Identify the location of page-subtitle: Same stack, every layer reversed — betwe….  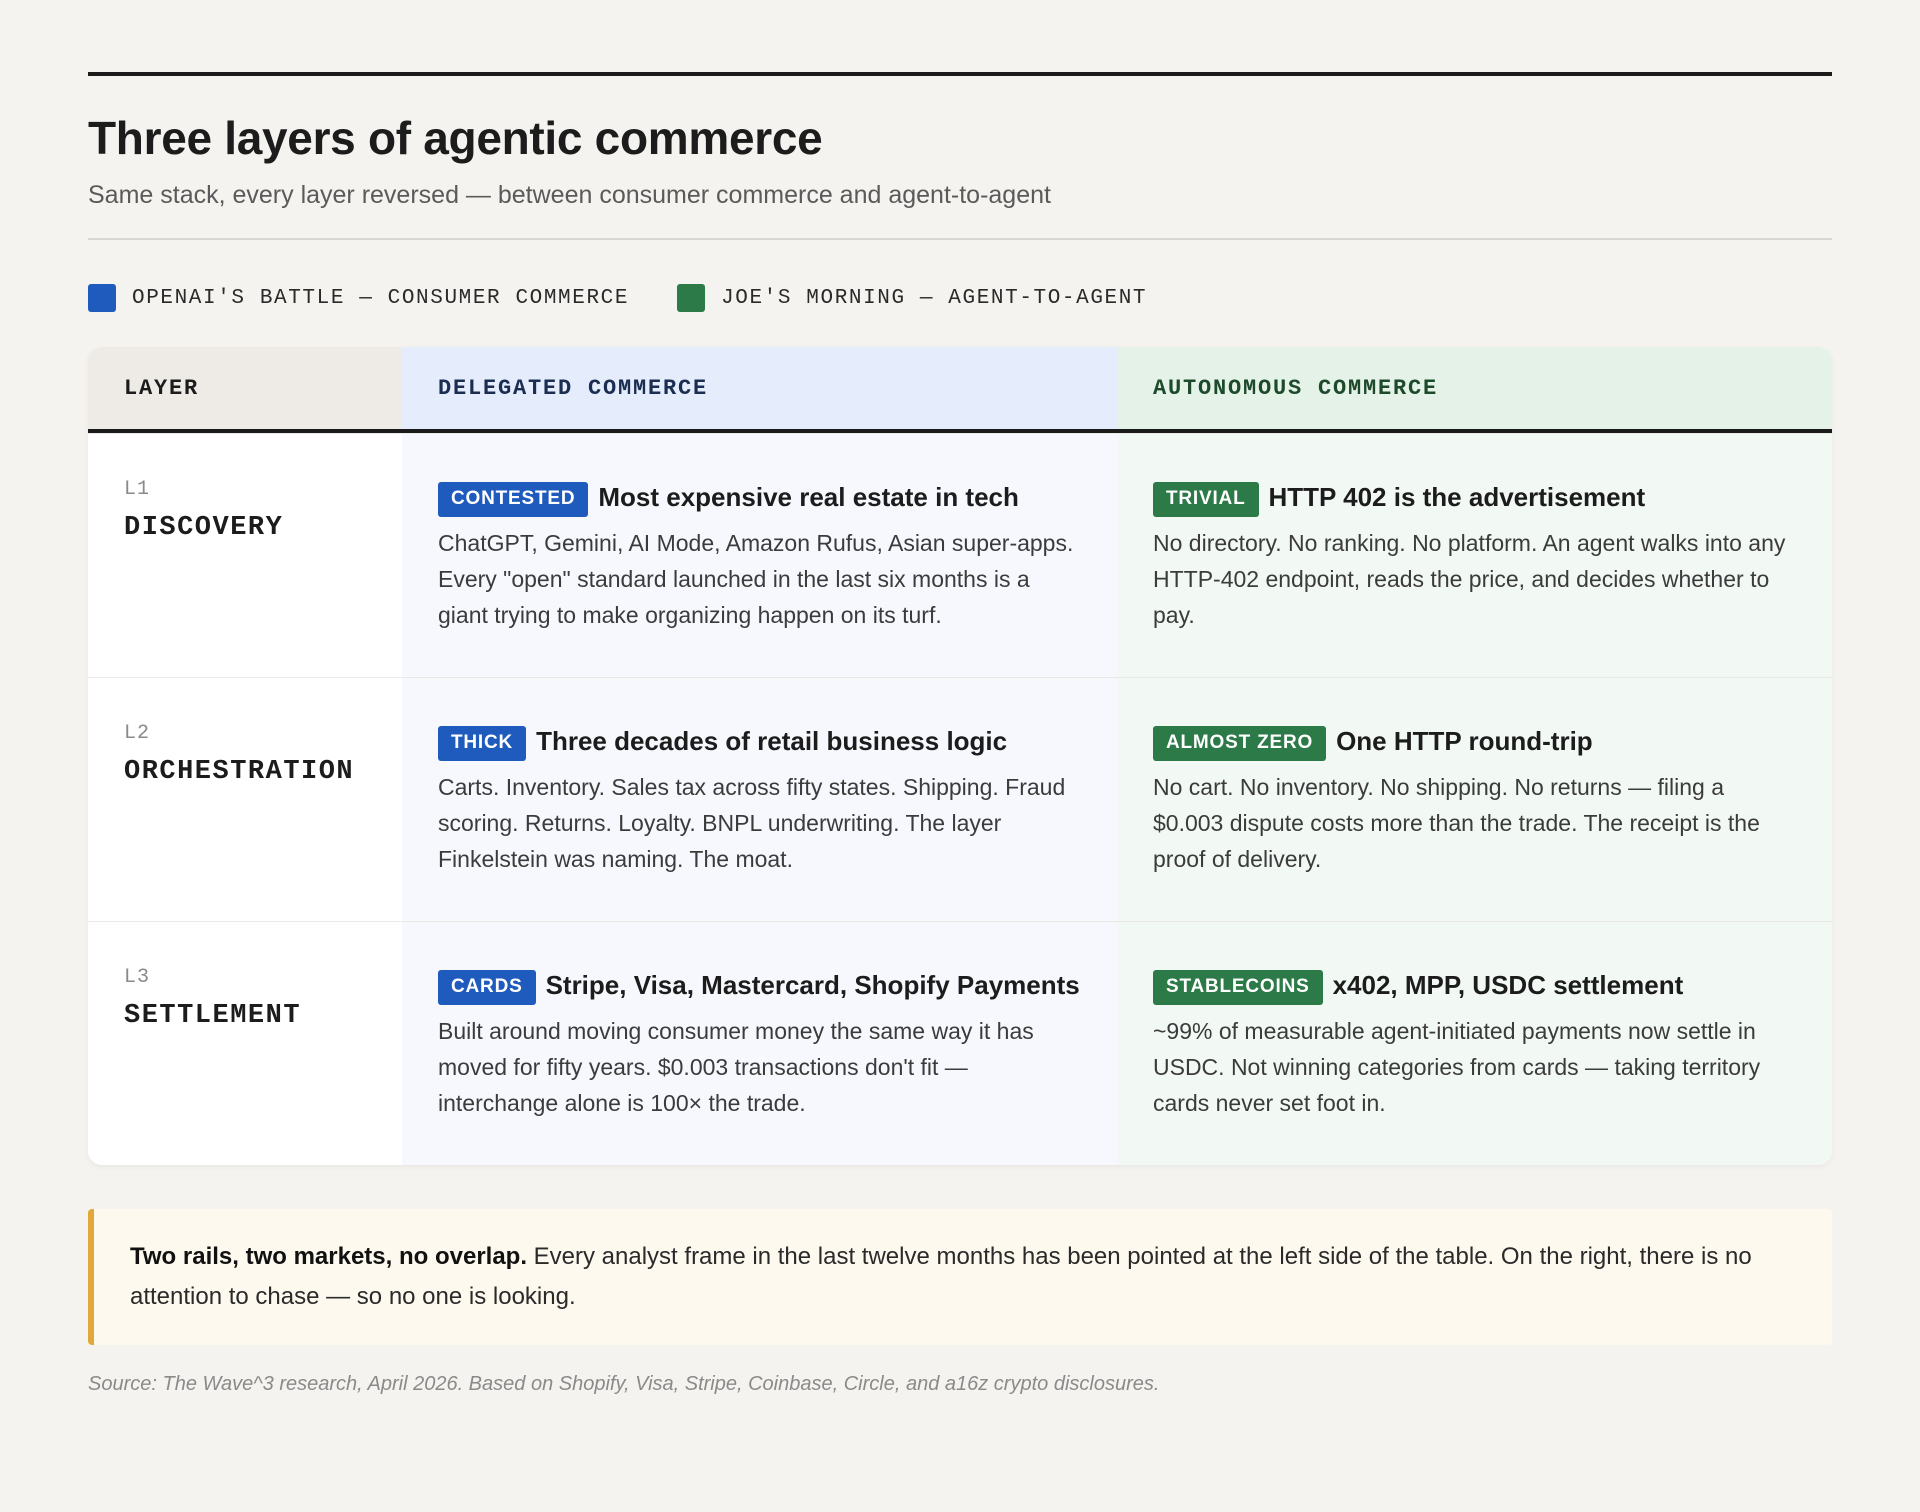
(569, 195).